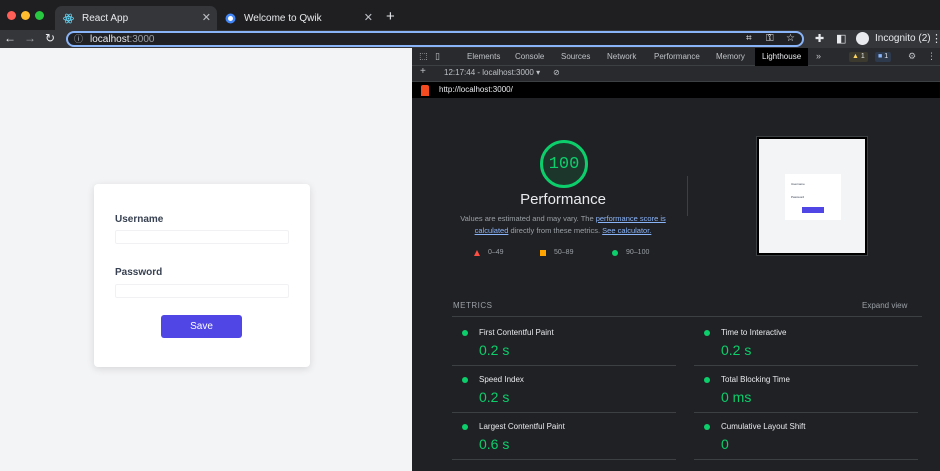 This screenshot has width=940, height=471. What do you see at coordinates (564, 389) in the screenshot?
I see `metric-speed-index: Speed Index 0.2 s` at bounding box center [564, 389].